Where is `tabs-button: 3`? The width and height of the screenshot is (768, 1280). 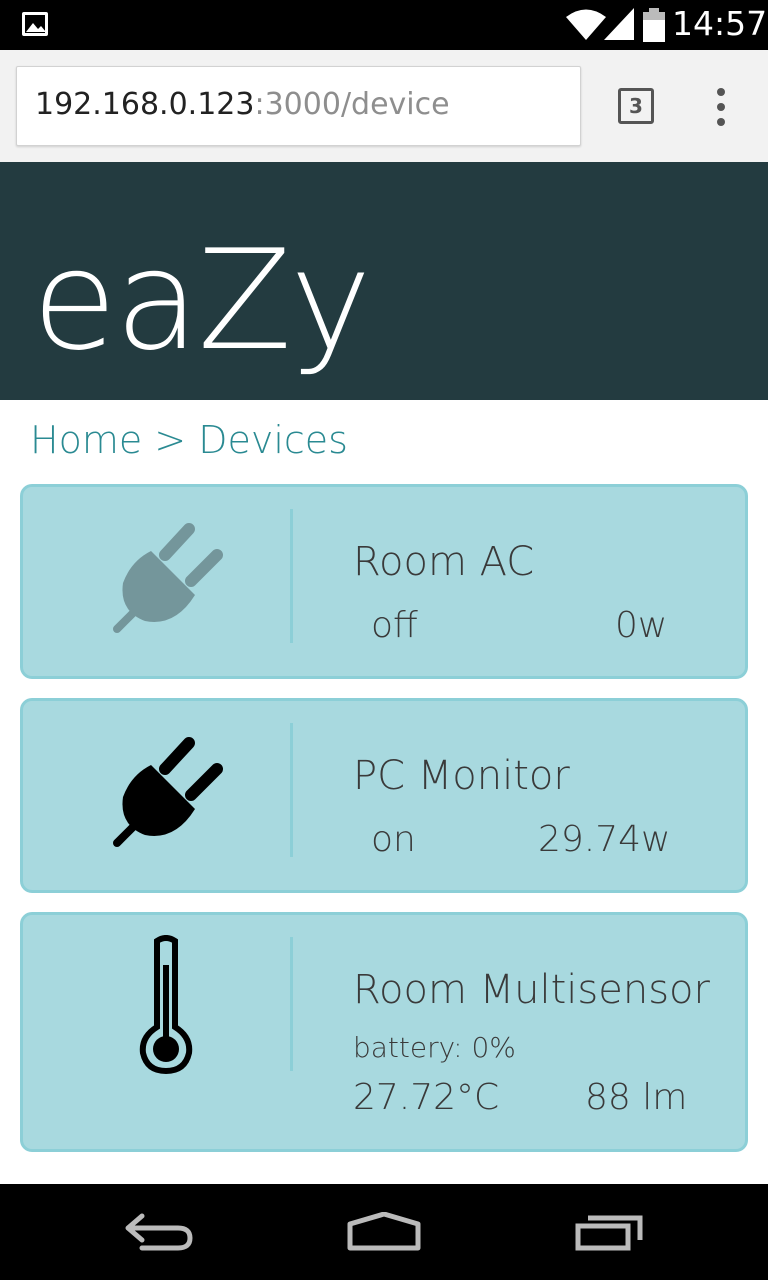
tabs-button: 3 is located at coordinates (636, 106).